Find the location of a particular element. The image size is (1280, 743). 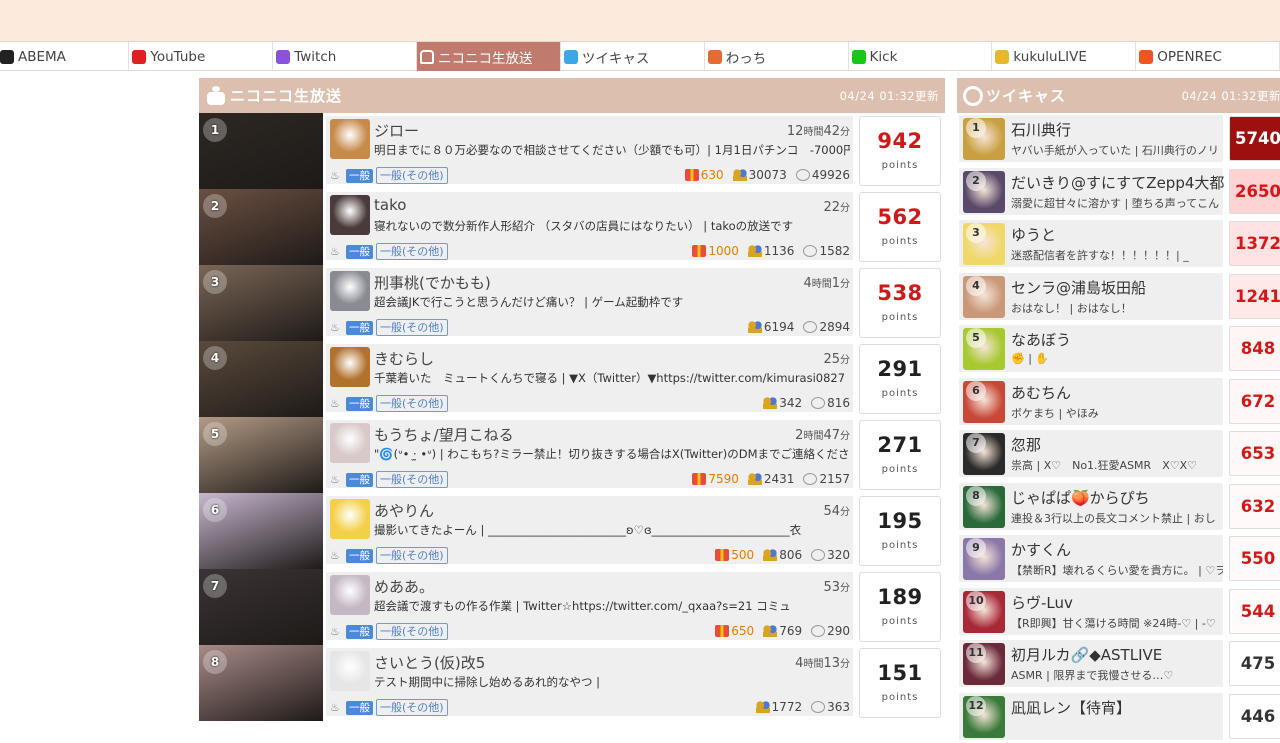

tab-youtube: YouTube is located at coordinates (201, 56).